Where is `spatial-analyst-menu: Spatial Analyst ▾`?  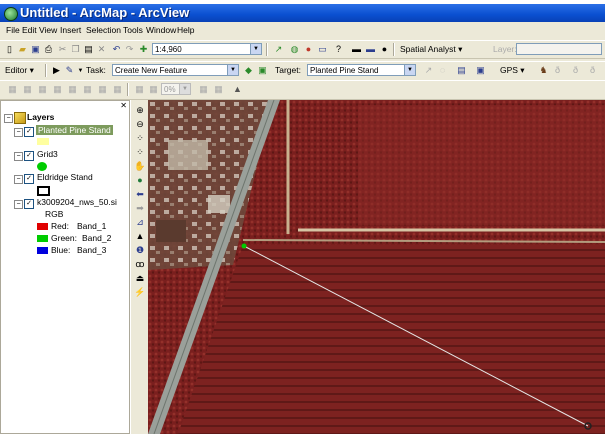 spatial-analyst-menu: Spatial Analyst ▾ is located at coordinates (431, 49).